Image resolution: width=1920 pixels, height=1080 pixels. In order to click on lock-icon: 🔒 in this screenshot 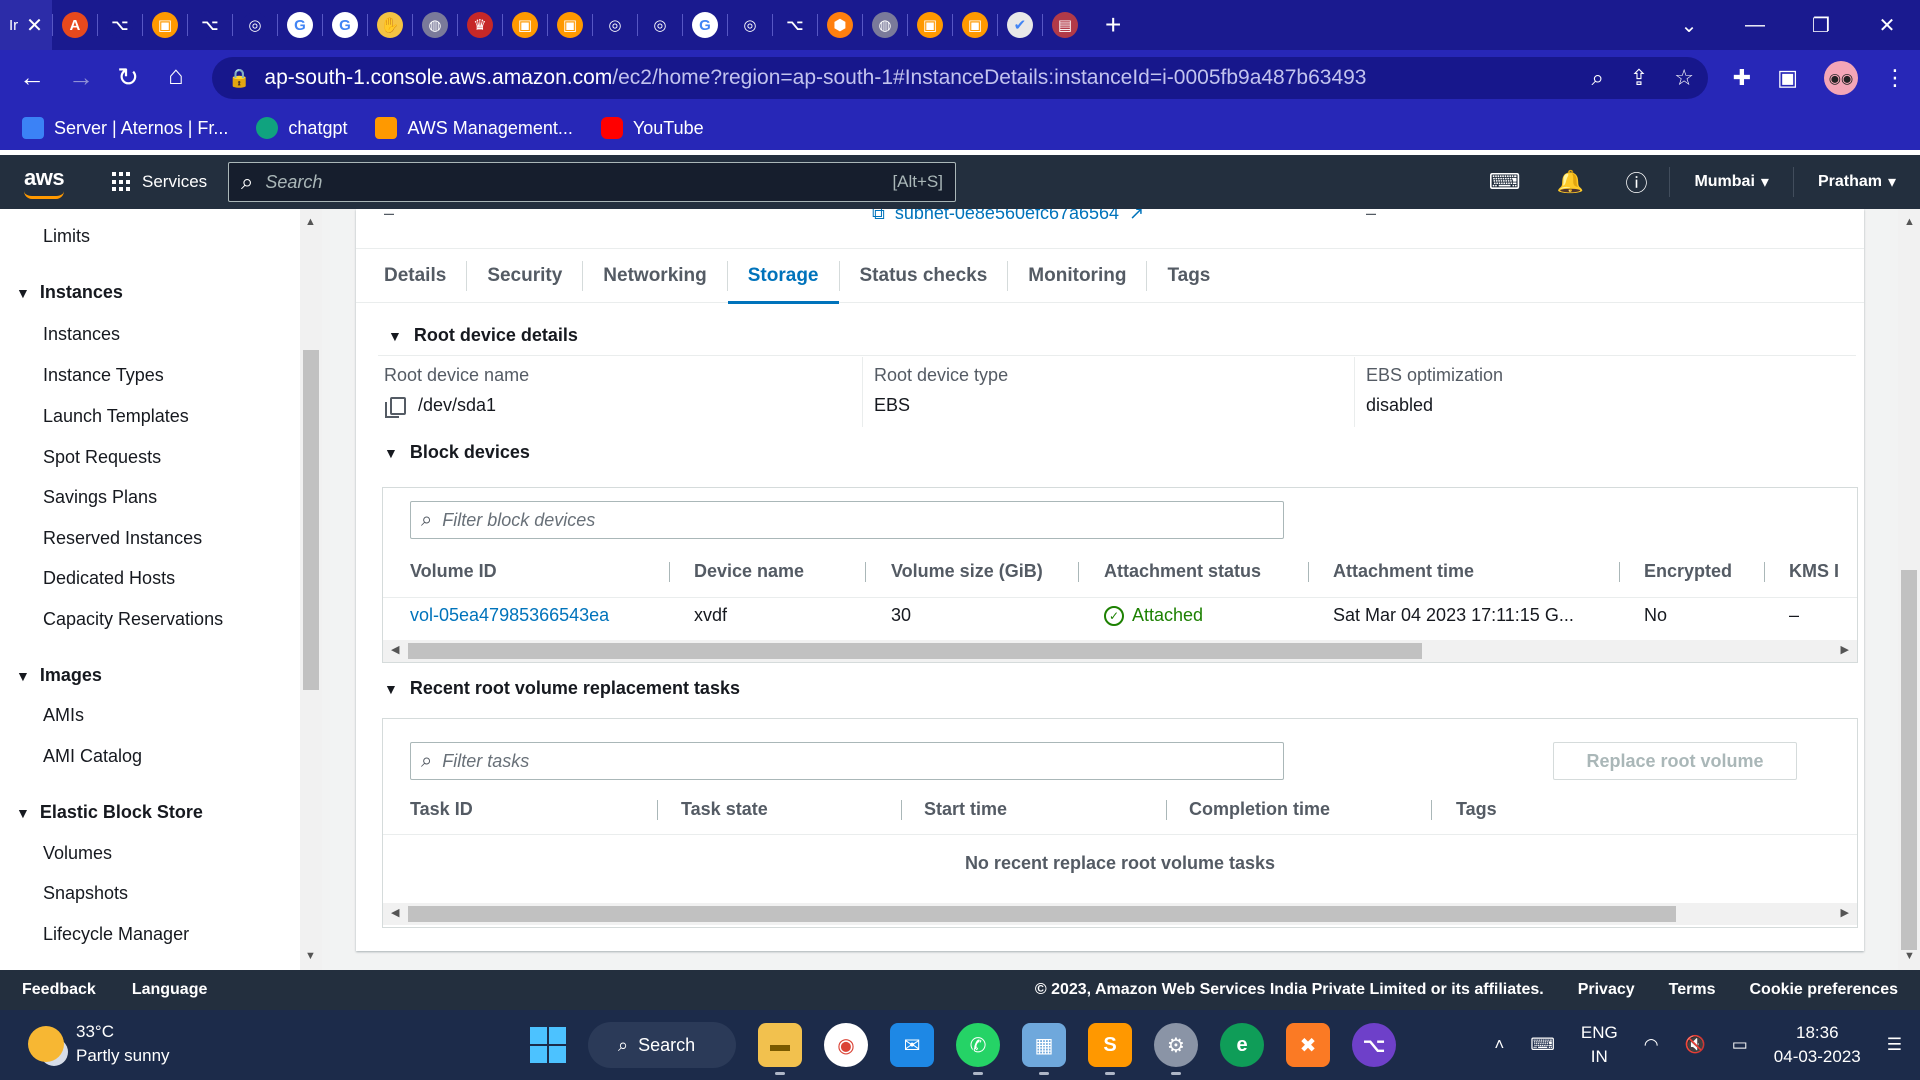, I will do `click(239, 78)`.